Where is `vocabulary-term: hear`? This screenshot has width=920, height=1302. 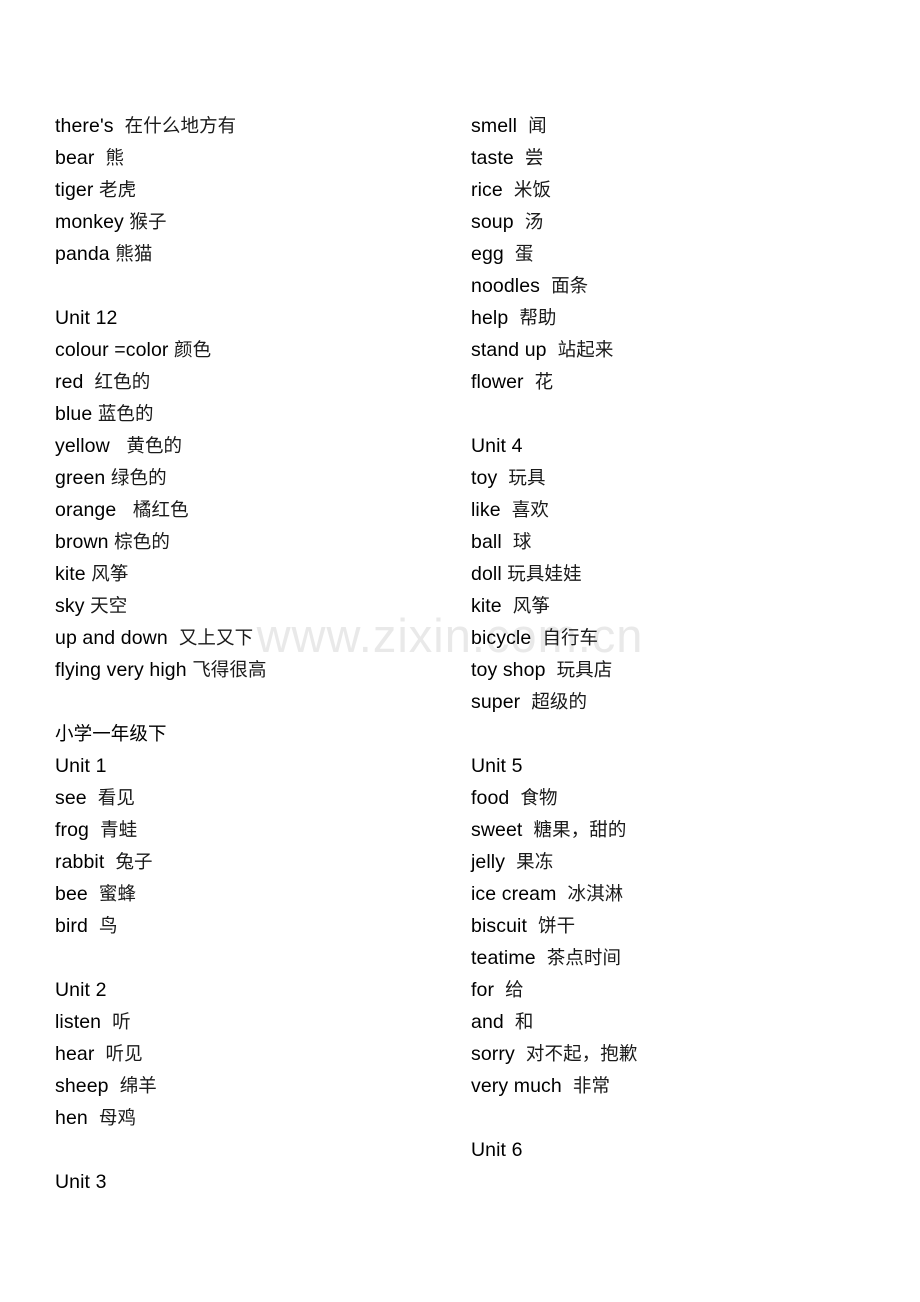 vocabulary-term: hear is located at coordinates (75, 1054).